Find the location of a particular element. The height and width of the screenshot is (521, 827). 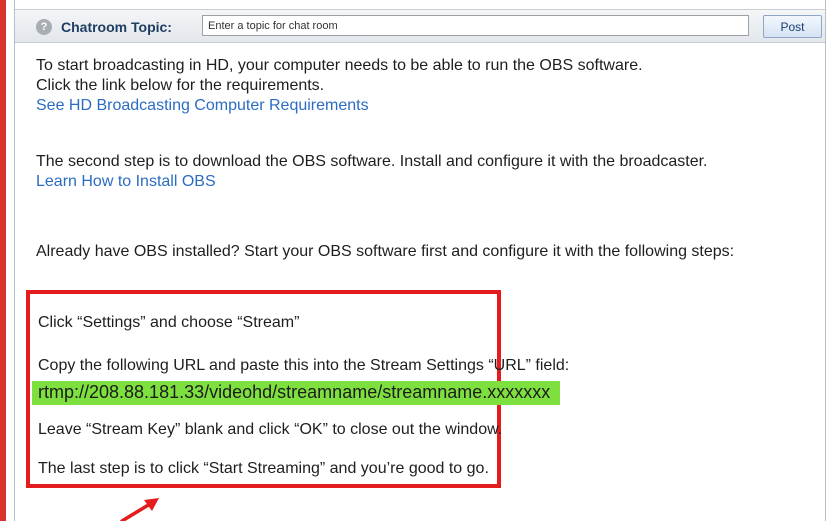

post-button: Post is located at coordinates (792, 26).